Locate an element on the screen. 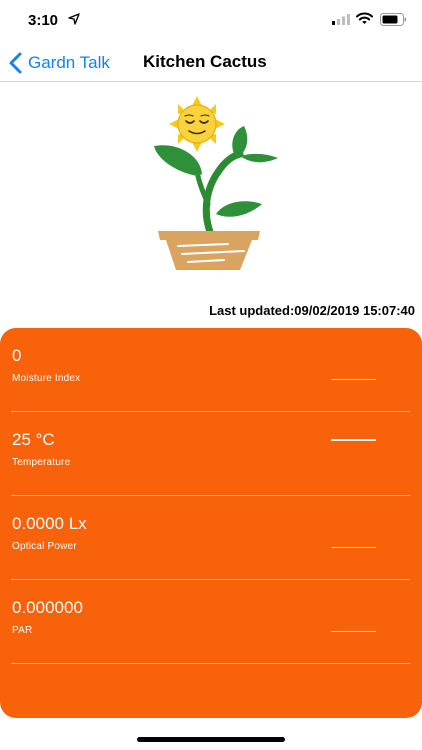  plant-with-sun-illustration is located at coordinates (216, 183).